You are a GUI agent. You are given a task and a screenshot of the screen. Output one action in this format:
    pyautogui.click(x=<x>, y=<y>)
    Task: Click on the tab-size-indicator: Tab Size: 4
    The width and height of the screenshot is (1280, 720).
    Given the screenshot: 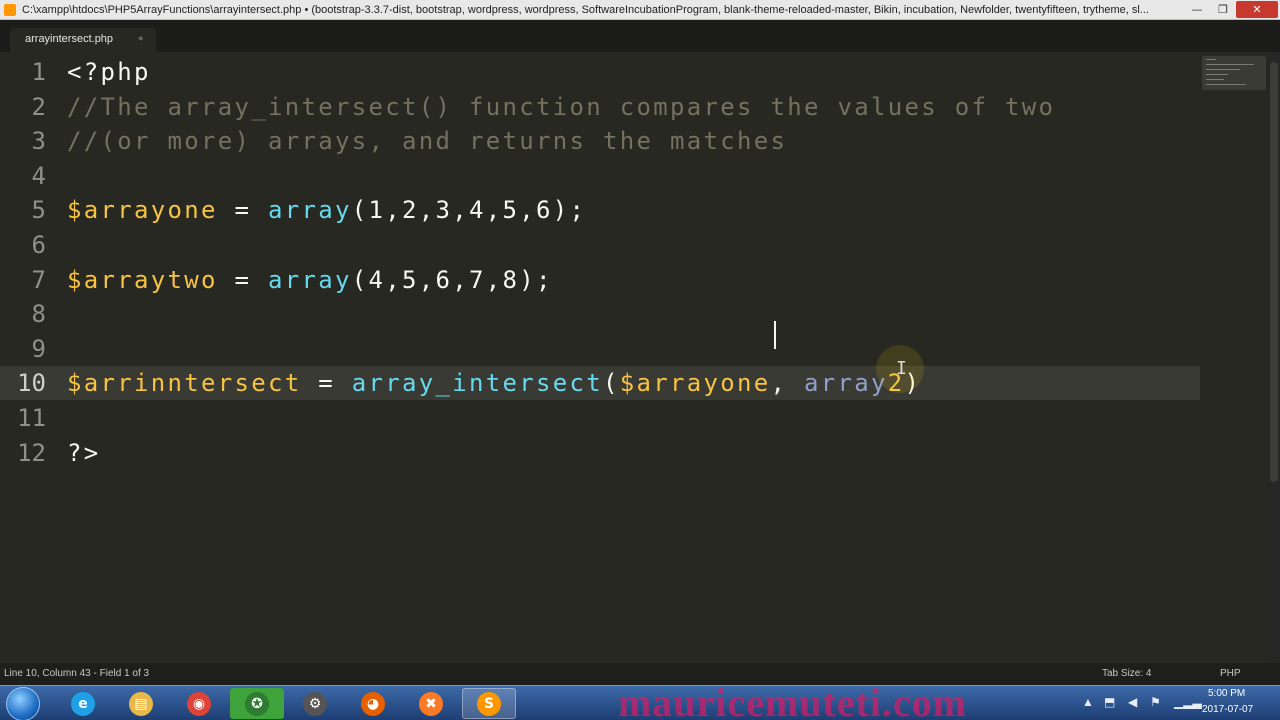 What is the action you would take?
    pyautogui.click(x=1126, y=673)
    